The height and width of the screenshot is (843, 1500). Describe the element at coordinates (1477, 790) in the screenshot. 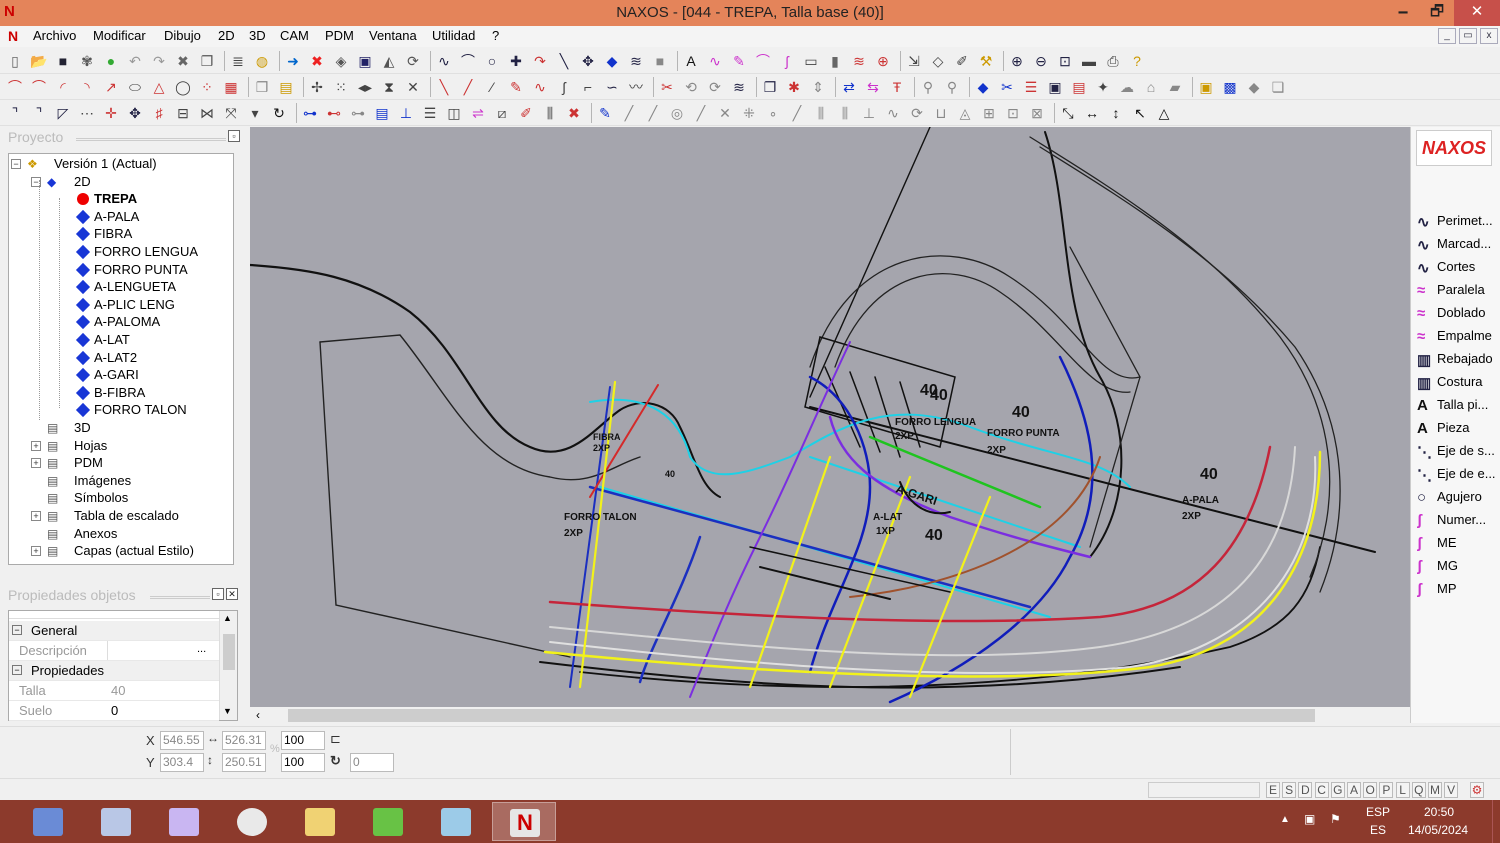

I see `status-settings-icon: ⚙` at that location.